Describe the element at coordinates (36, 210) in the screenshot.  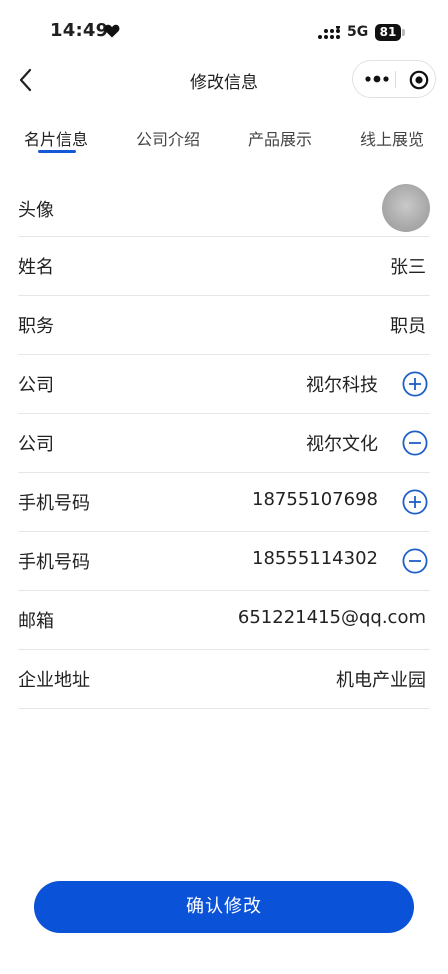
I see `avatar-label: 头像` at that location.